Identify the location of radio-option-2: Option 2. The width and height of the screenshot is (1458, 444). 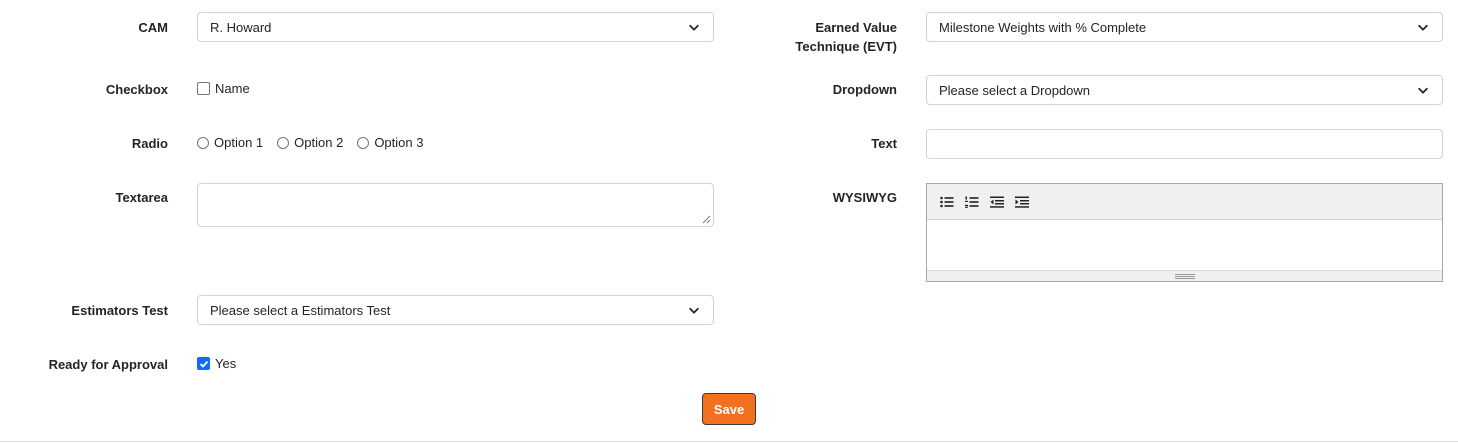
(310, 142).